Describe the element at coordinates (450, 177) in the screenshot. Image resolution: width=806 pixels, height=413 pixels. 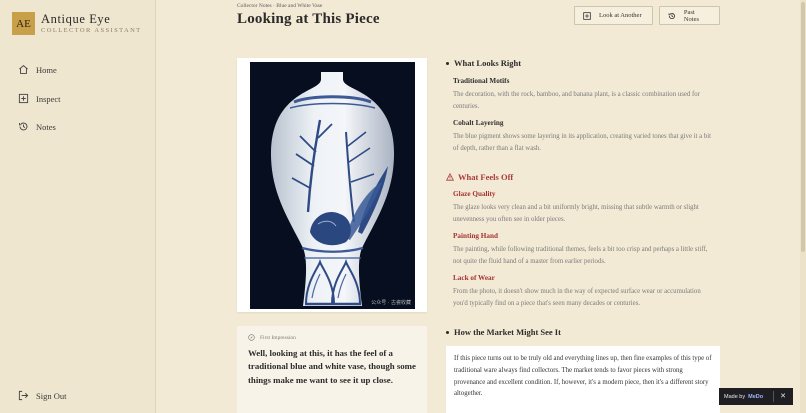
I see `warning-icon` at that location.